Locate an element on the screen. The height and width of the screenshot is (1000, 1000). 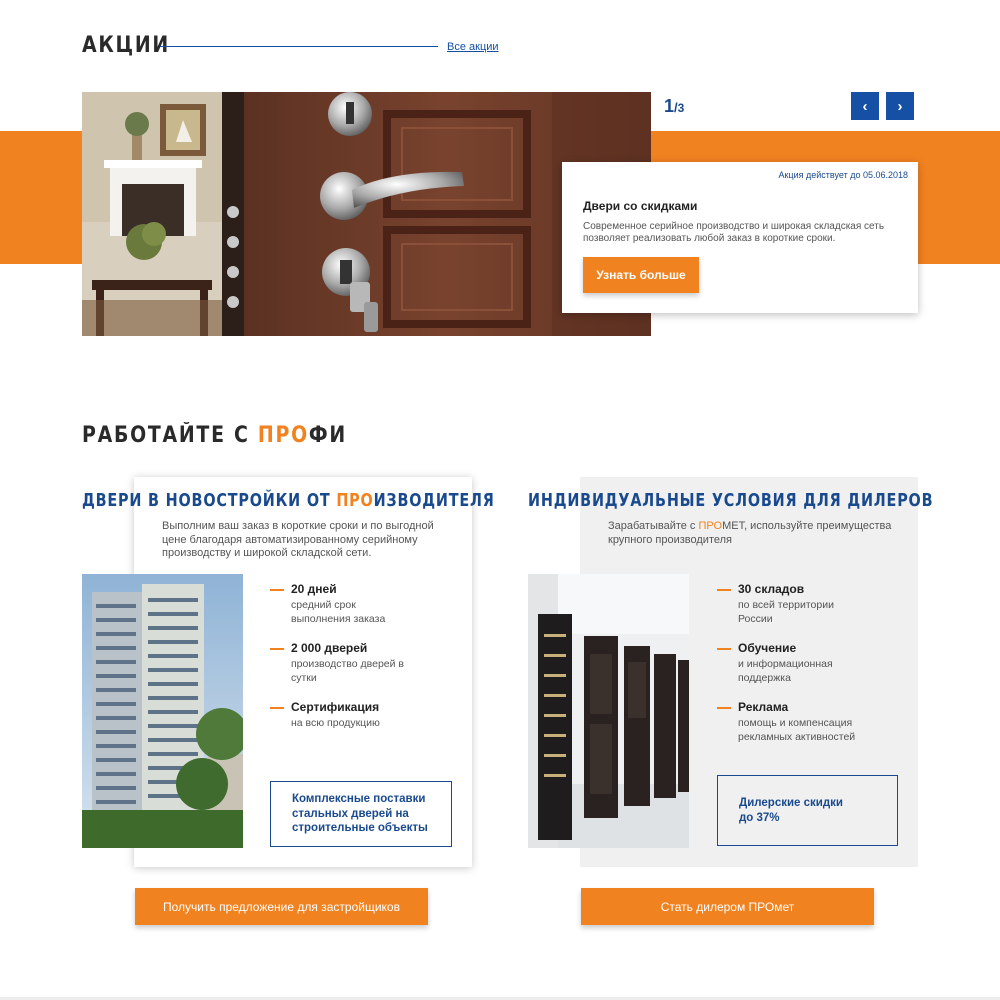
slide-counter-total: 3 is located at coordinates (681, 108).